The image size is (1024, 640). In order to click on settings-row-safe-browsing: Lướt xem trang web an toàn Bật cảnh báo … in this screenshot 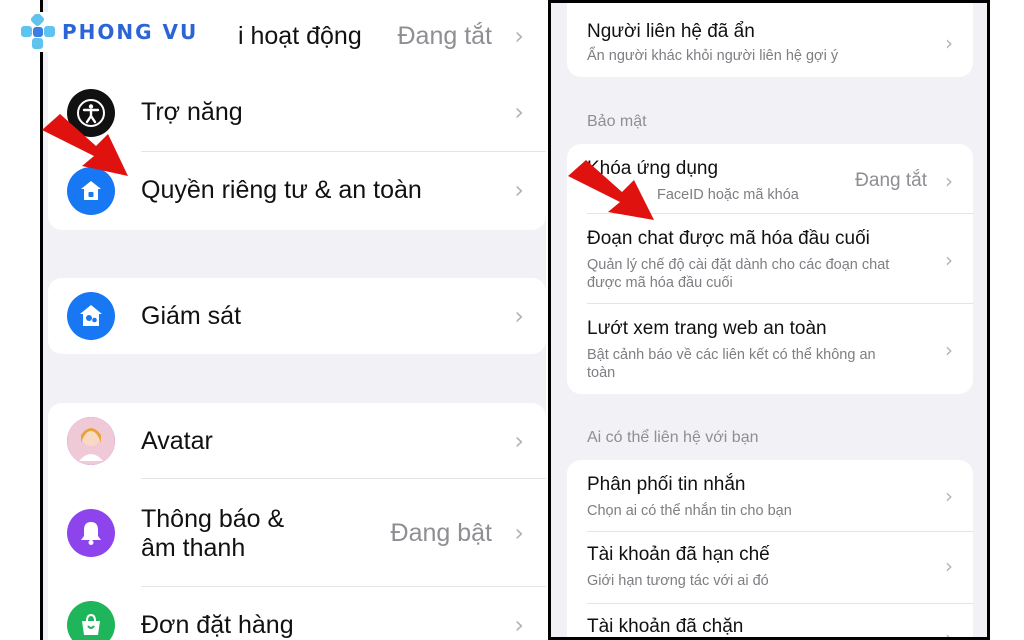, I will do `click(770, 349)`.